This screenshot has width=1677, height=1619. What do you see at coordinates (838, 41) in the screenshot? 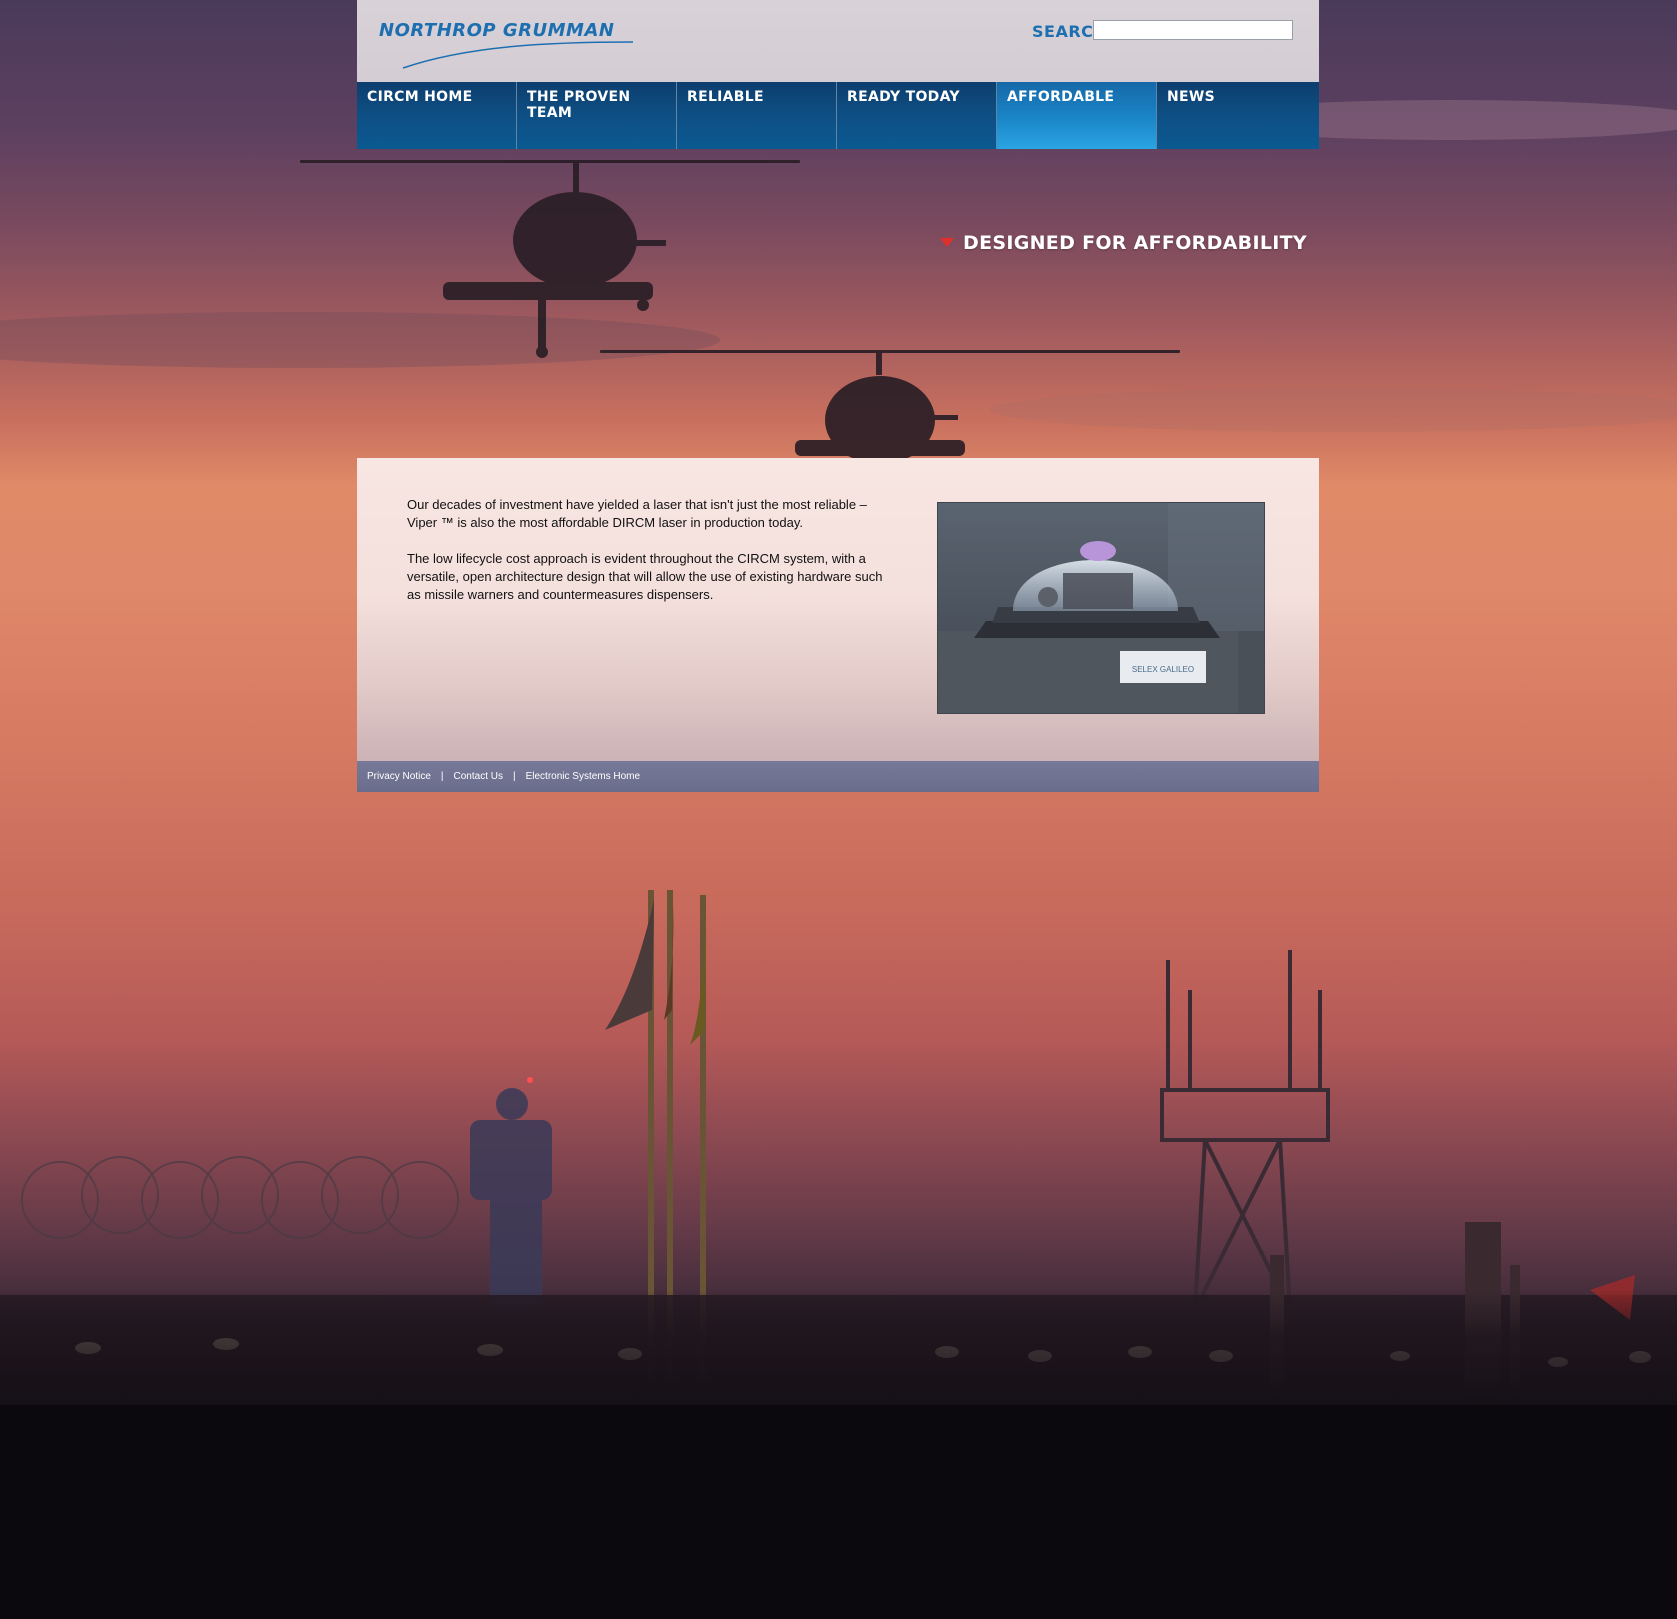
I see `site-header: NORTHROP GRUMMAN SEARCH` at bounding box center [838, 41].